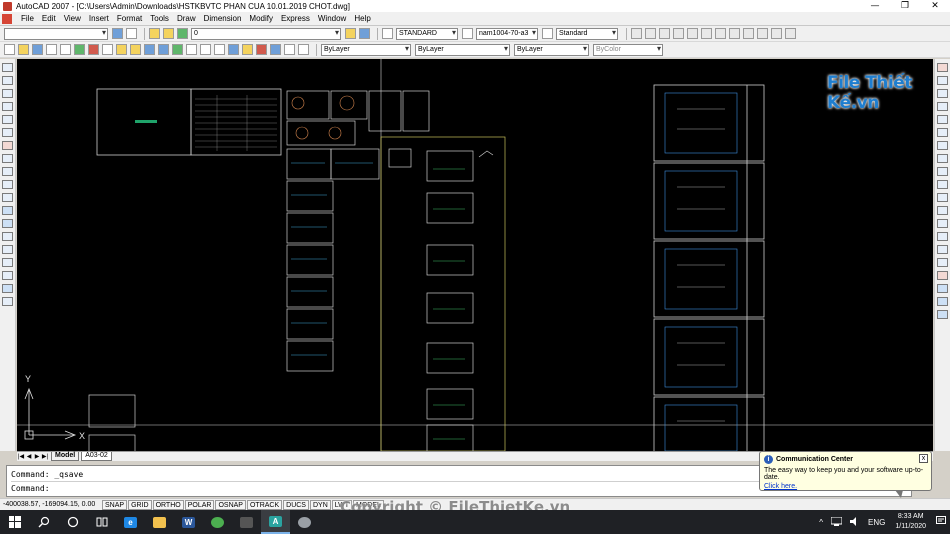 This screenshot has height=534, width=950. What do you see at coordinates (7, 93) in the screenshot?
I see `polyline-icon` at bounding box center [7, 93].